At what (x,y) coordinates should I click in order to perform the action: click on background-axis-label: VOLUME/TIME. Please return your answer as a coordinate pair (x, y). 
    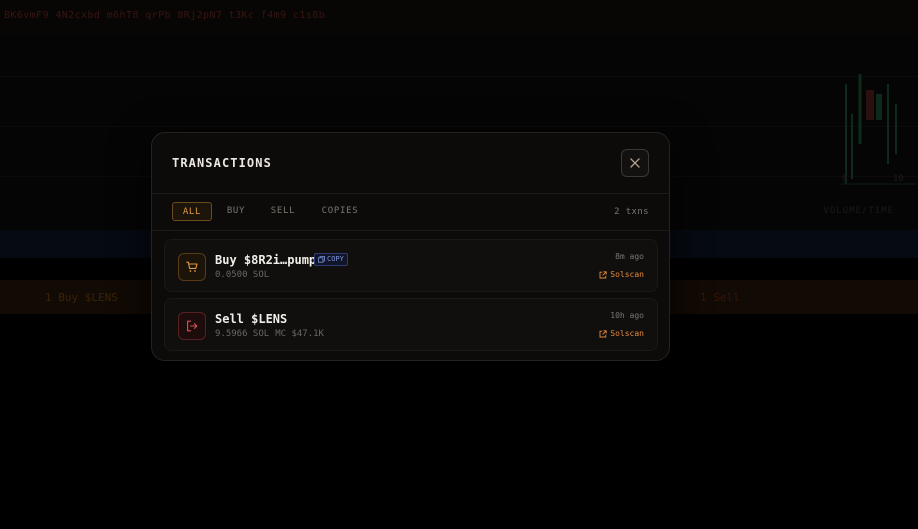
    Looking at the image, I should click on (858, 211).